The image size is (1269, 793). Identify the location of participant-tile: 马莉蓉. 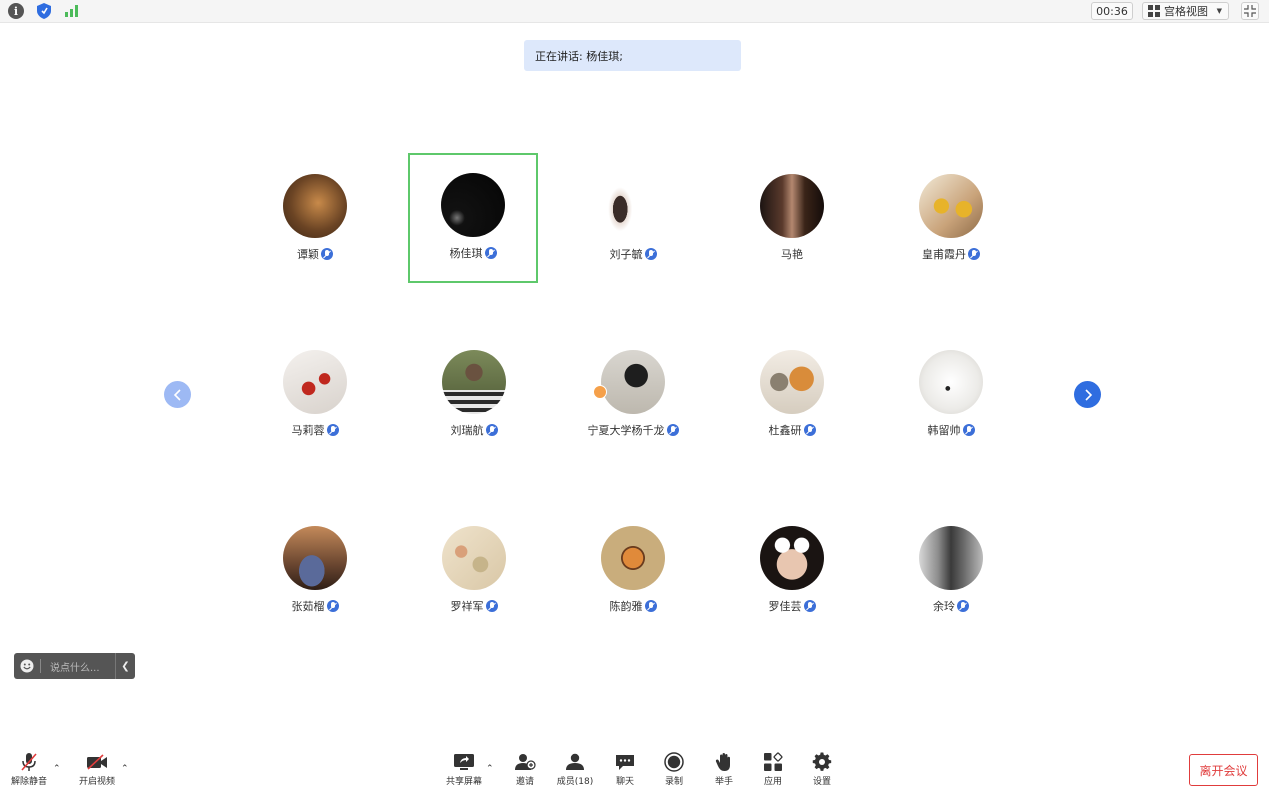
(315, 395).